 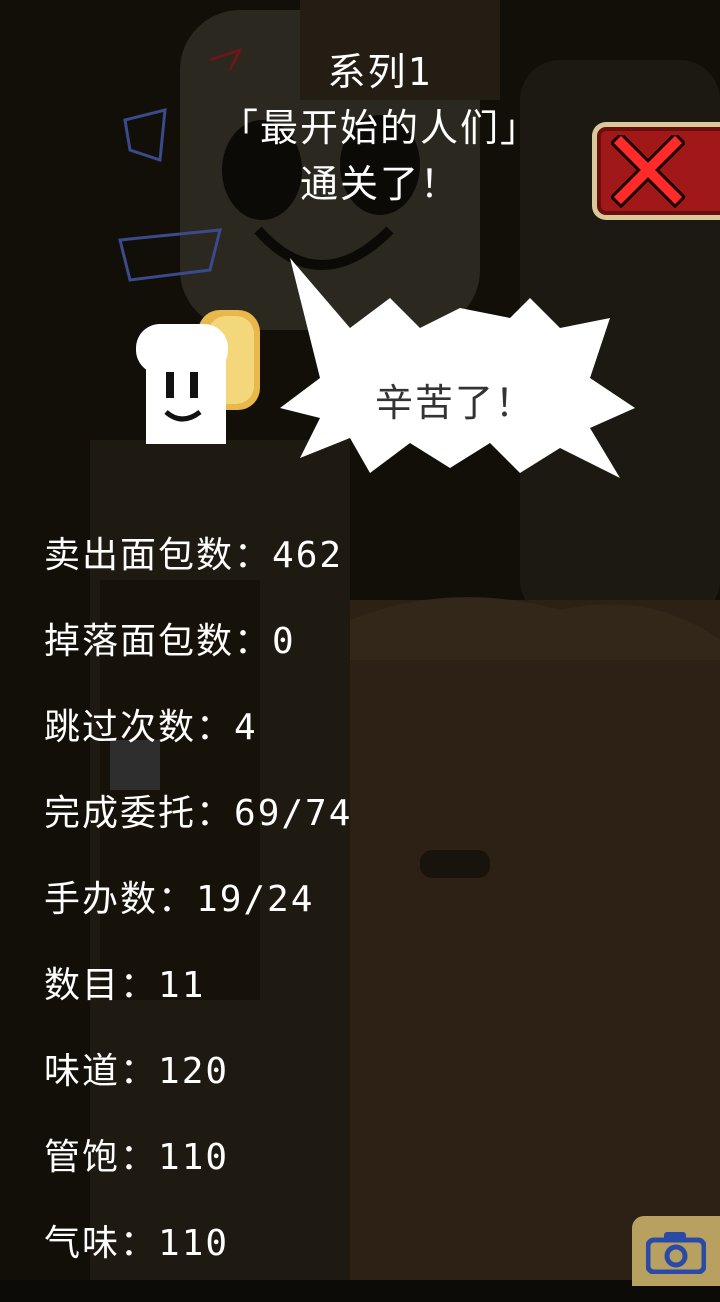 I want to click on camera-icon, so click(x=676, y=1253).